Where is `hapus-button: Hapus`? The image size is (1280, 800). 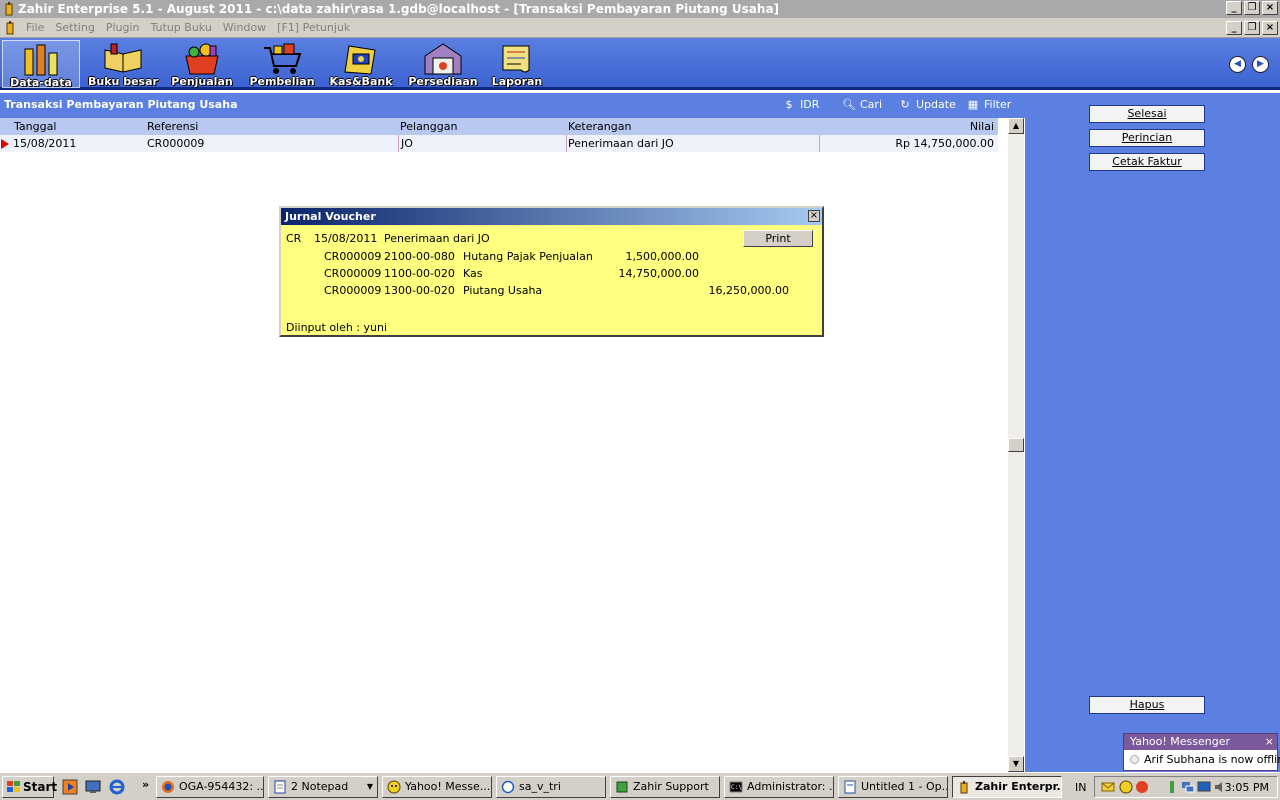 hapus-button: Hapus is located at coordinates (1147, 705).